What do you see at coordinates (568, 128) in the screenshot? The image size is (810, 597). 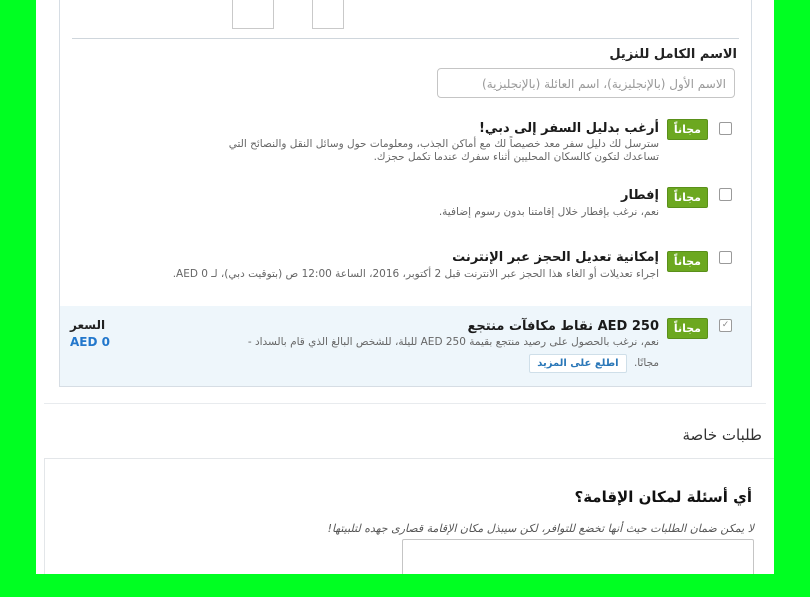 I see `option-title: أرغب بدليل السفر إلى دبي!` at bounding box center [568, 128].